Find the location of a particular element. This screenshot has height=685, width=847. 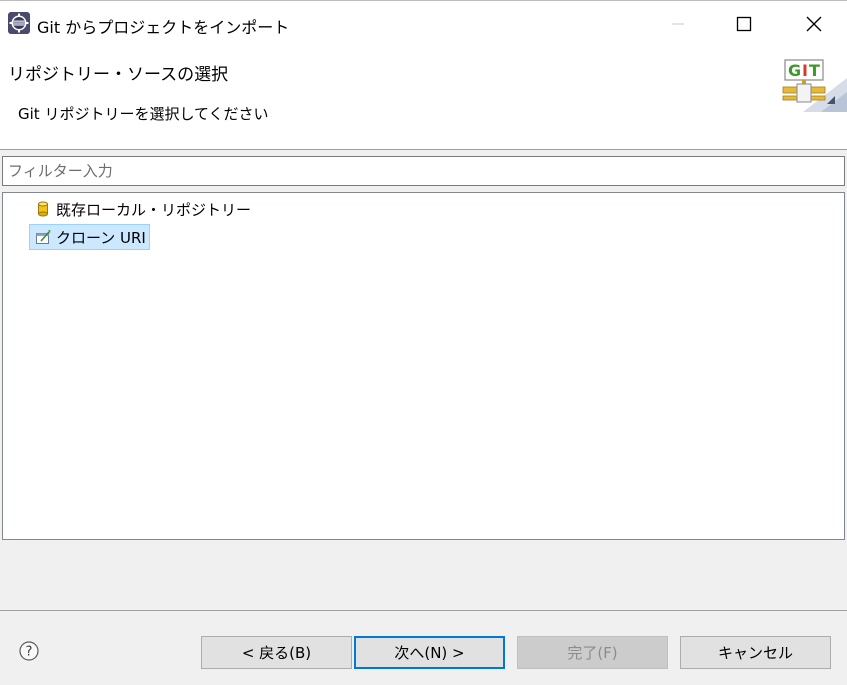

maximize-button is located at coordinates (744, 24).